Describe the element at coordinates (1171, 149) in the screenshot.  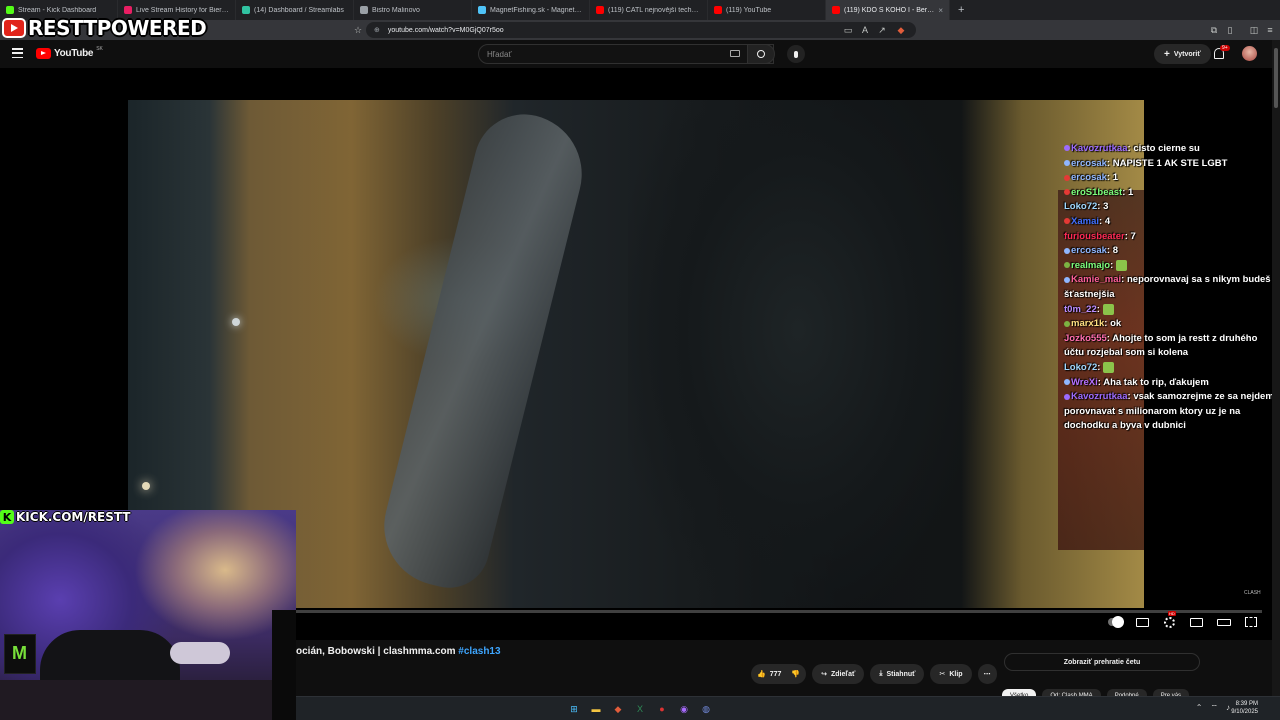
I see `chat-message: Kavozrutkaa: cisto cierne su` at that location.